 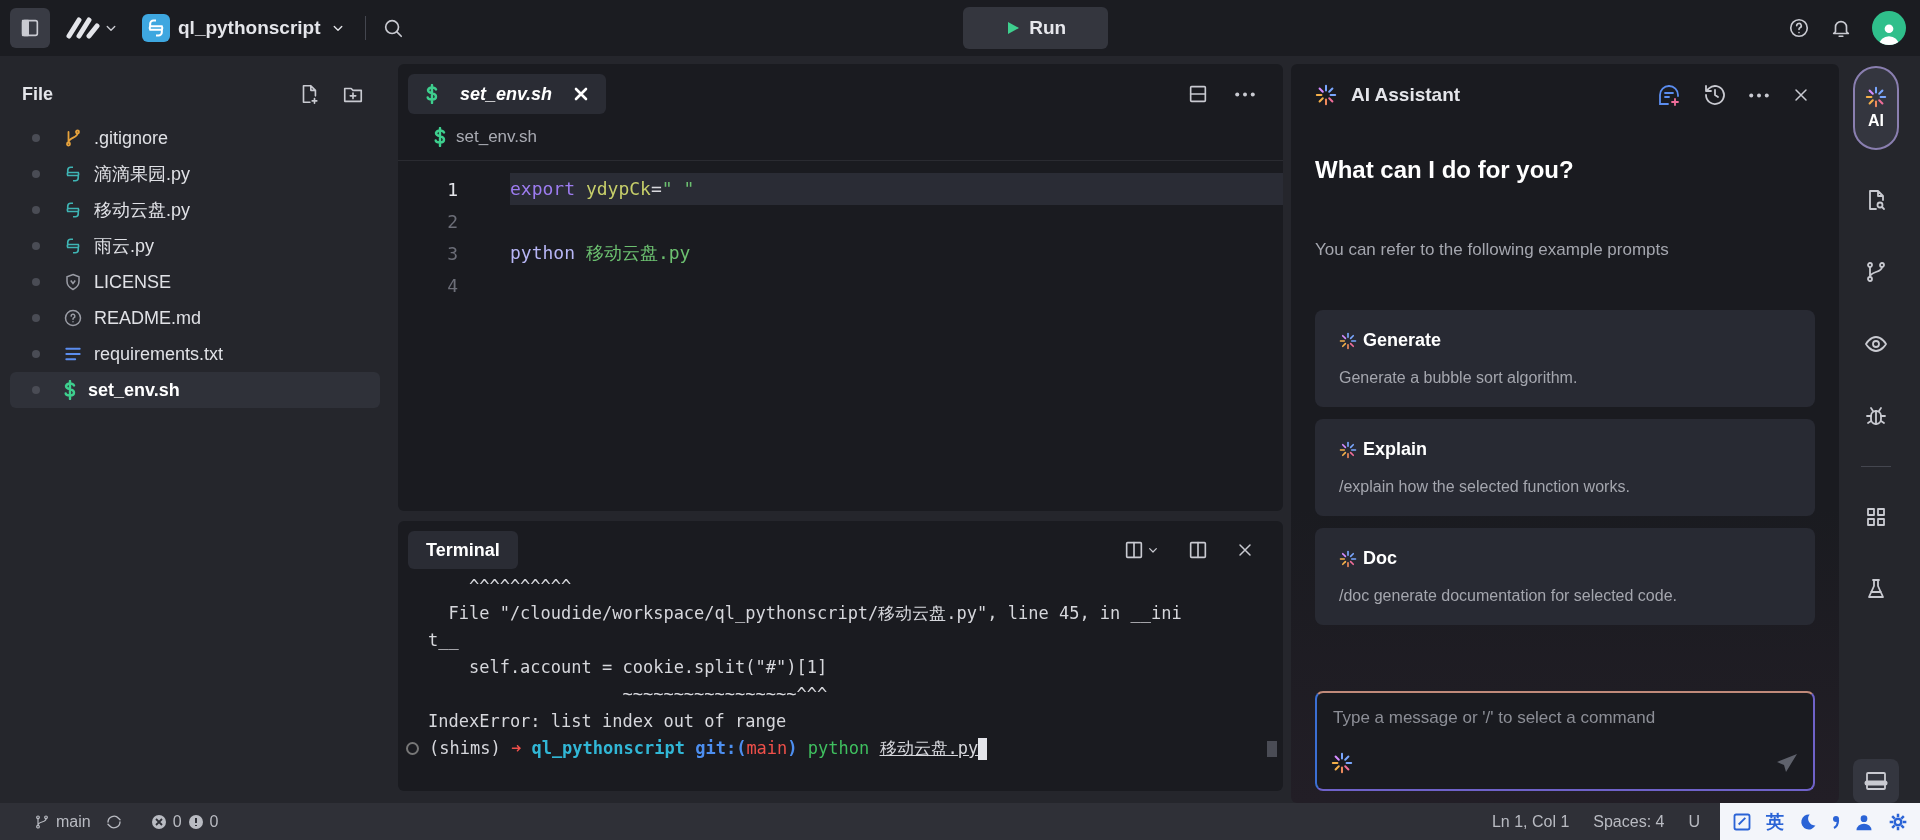 I want to click on file-item: 滴滴果园.py, so click(x=195, y=174).